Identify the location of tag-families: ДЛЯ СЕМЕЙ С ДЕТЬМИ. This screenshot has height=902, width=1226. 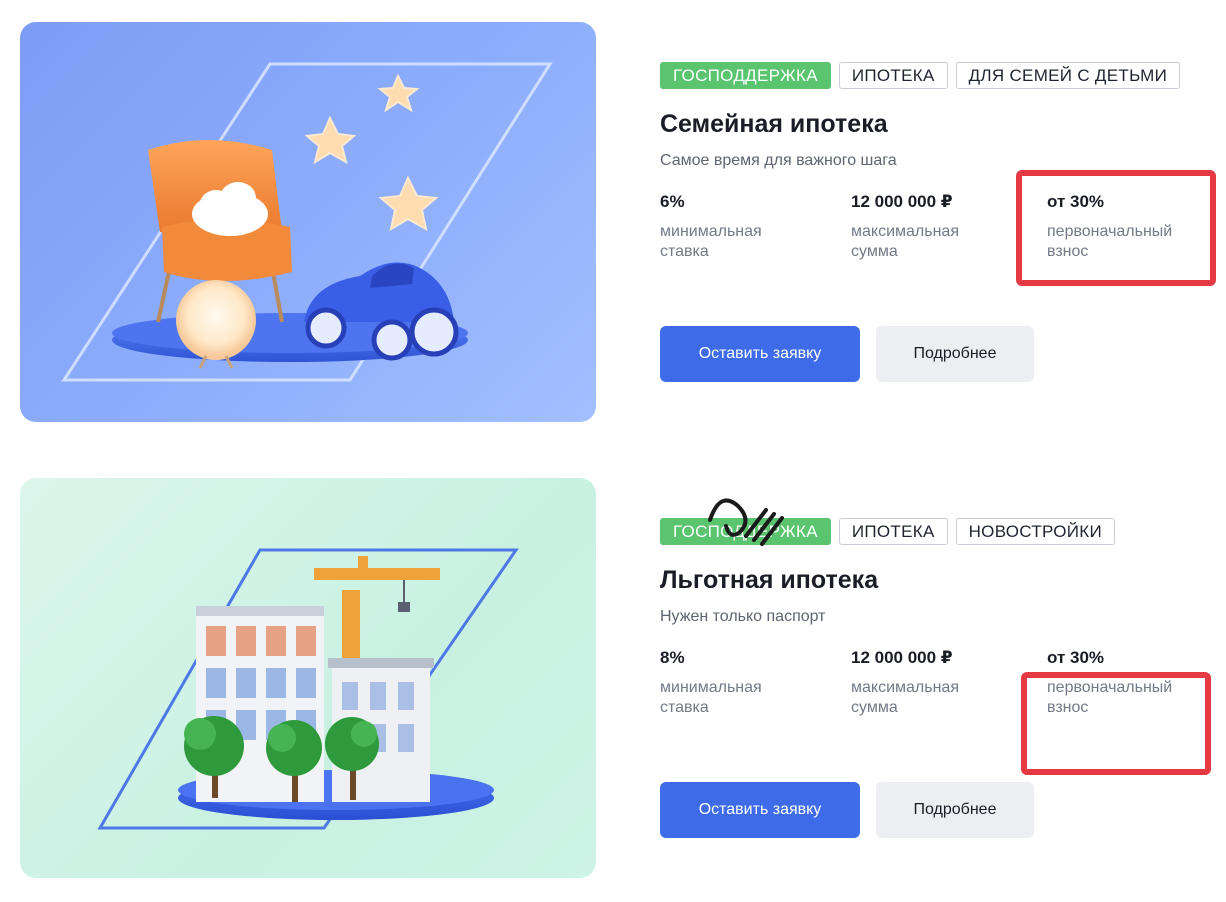
(1068, 75).